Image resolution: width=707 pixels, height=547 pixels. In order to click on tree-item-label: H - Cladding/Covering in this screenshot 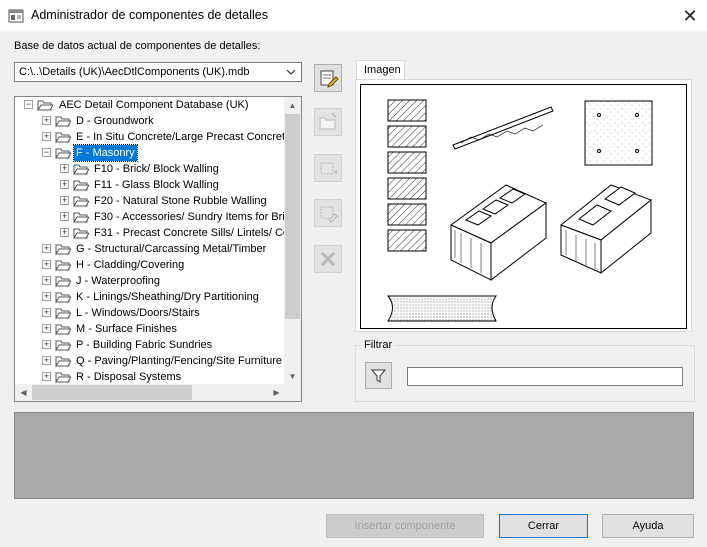, I will do `click(130, 265)`.